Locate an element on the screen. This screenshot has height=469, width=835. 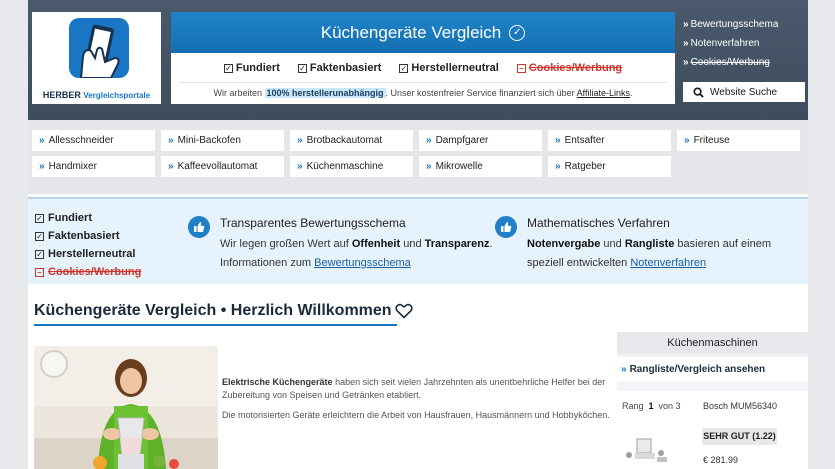
rank-info: Rang 1 von 3 is located at coordinates (651, 406).